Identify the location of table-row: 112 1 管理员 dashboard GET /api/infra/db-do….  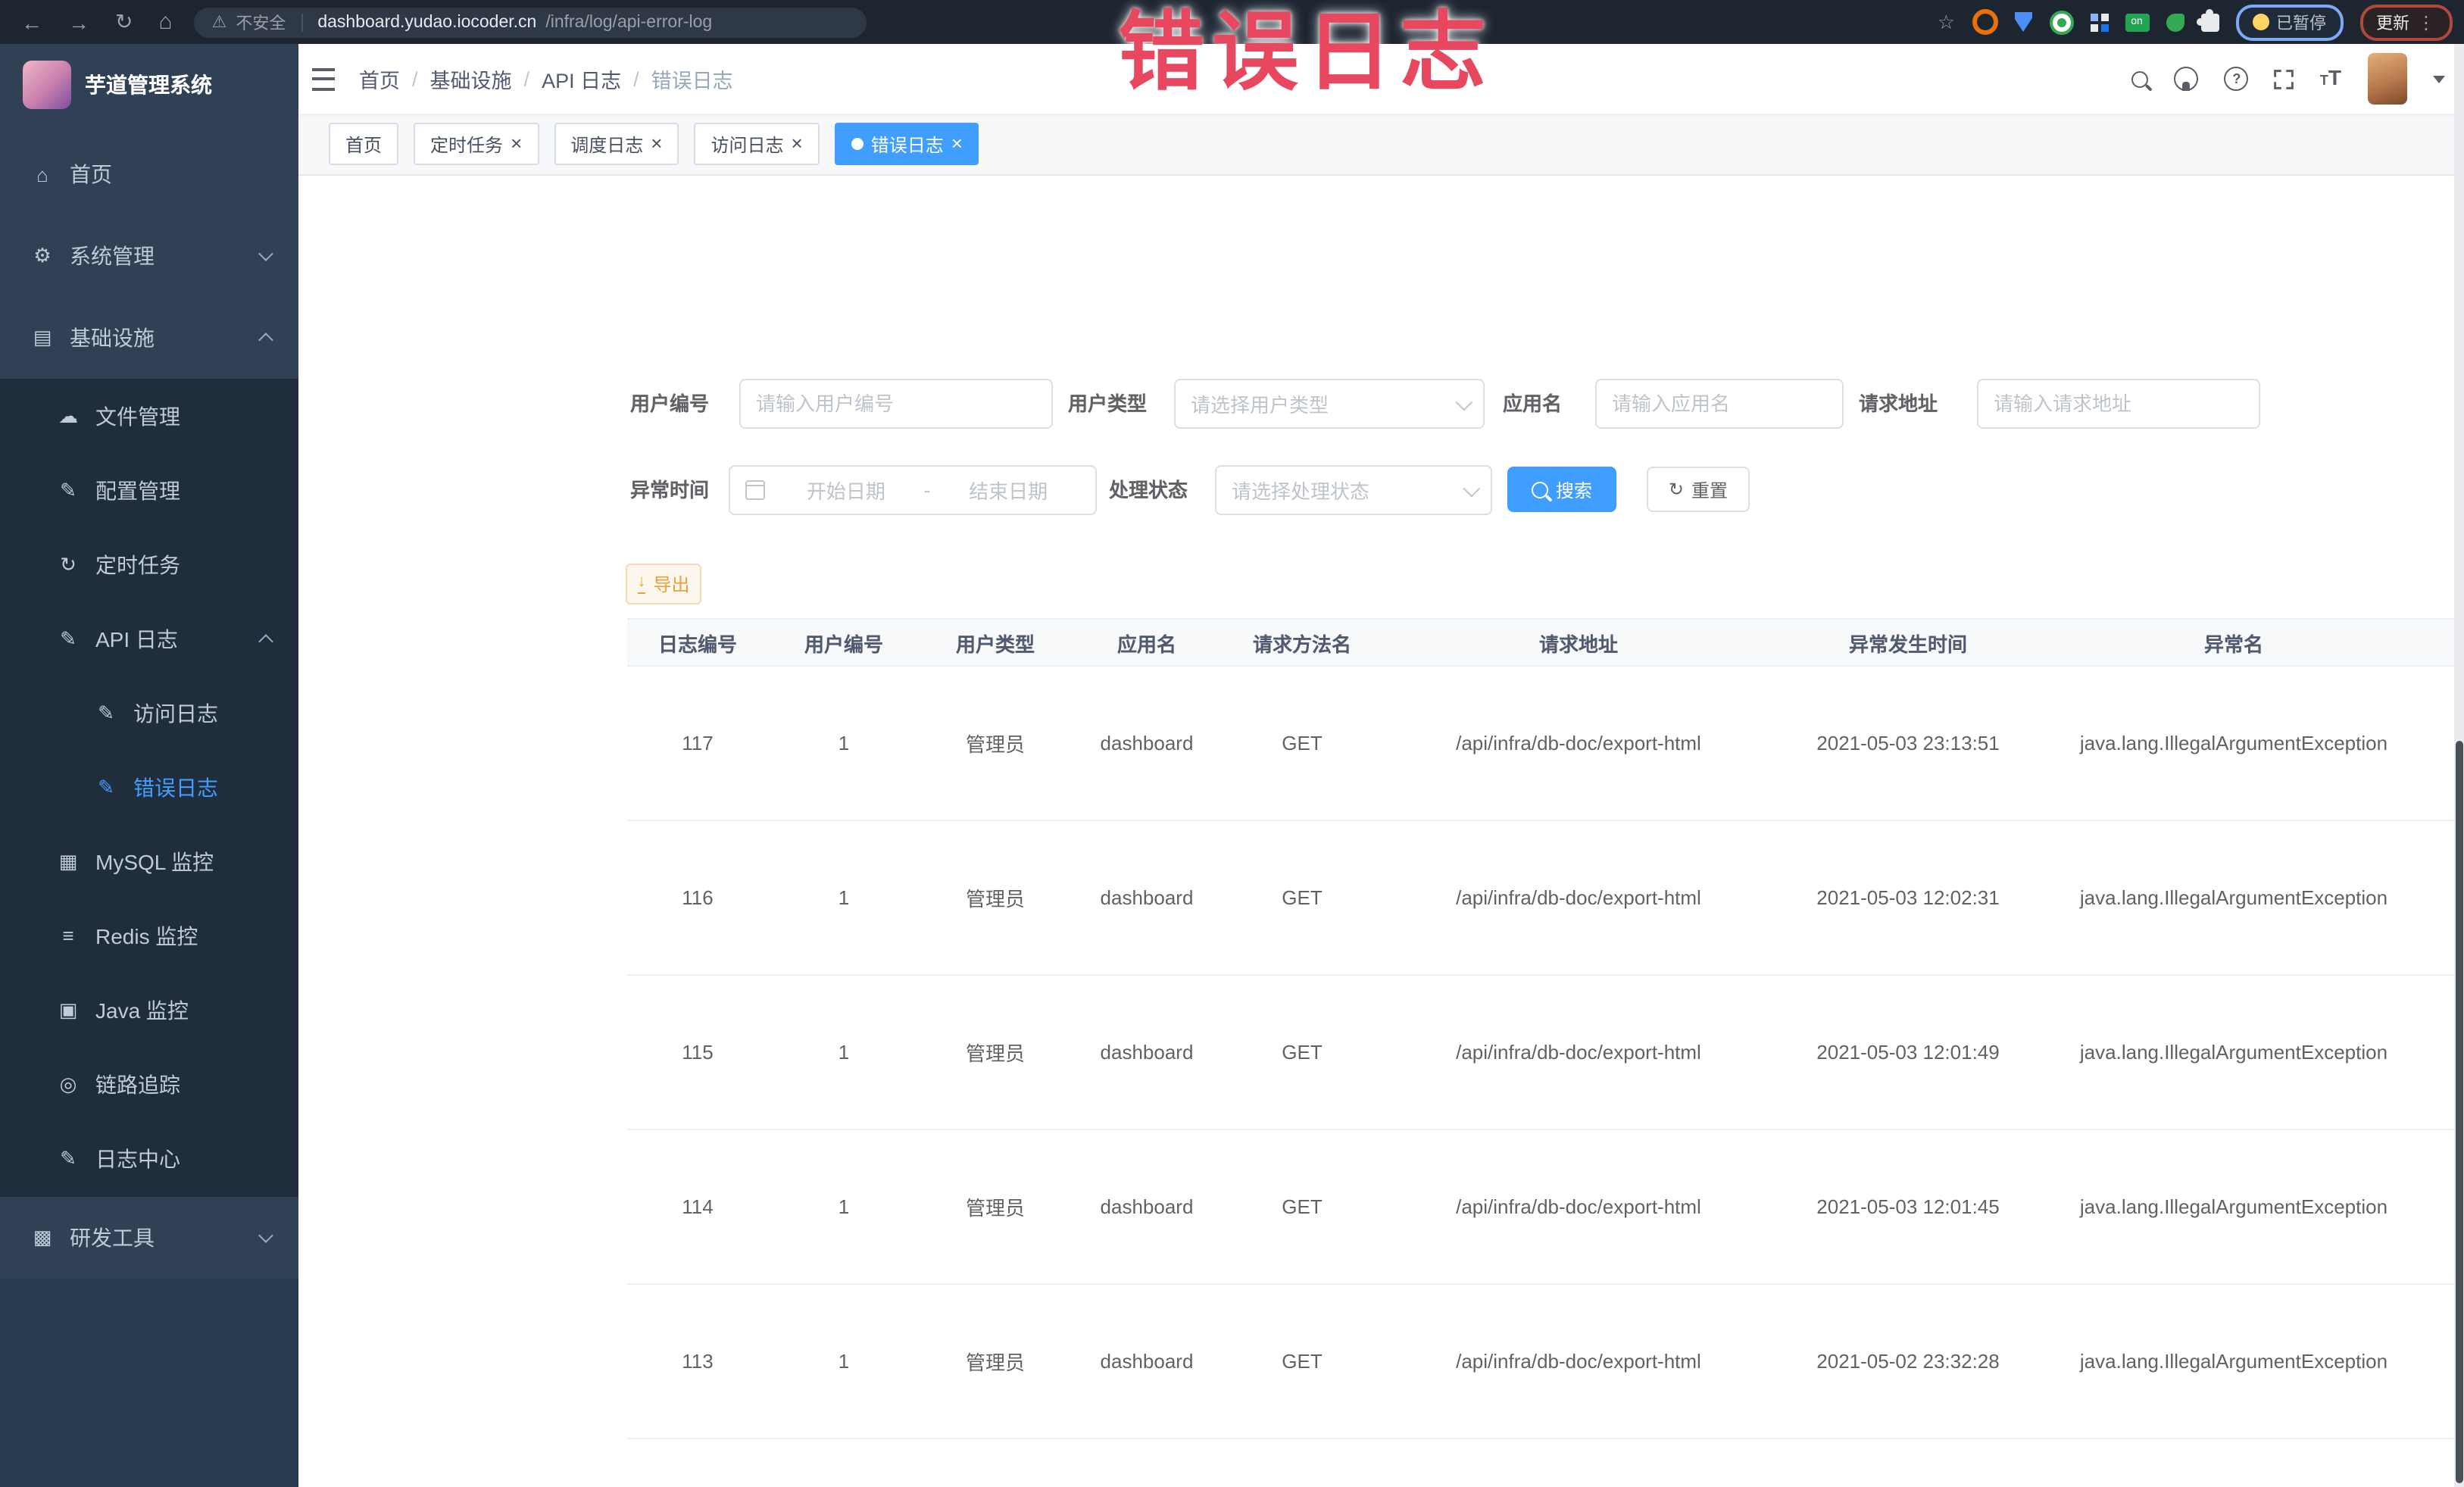
(1545, 1463).